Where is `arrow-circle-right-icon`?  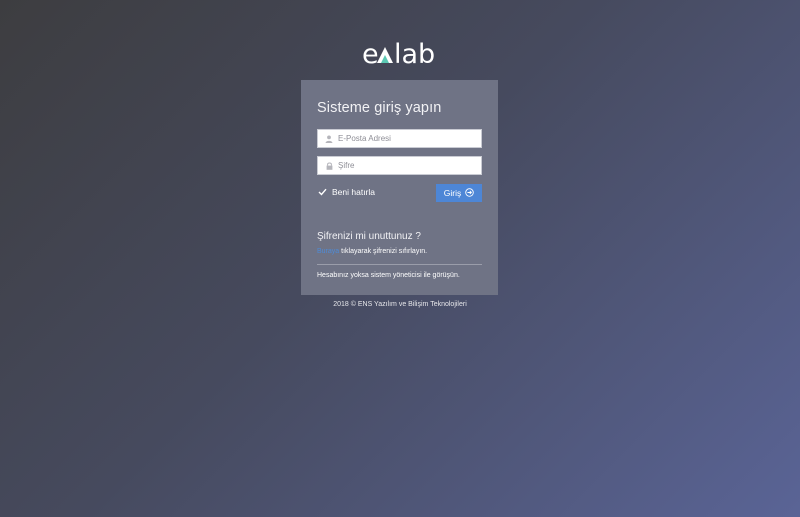
arrow-circle-right-icon is located at coordinates (469, 193).